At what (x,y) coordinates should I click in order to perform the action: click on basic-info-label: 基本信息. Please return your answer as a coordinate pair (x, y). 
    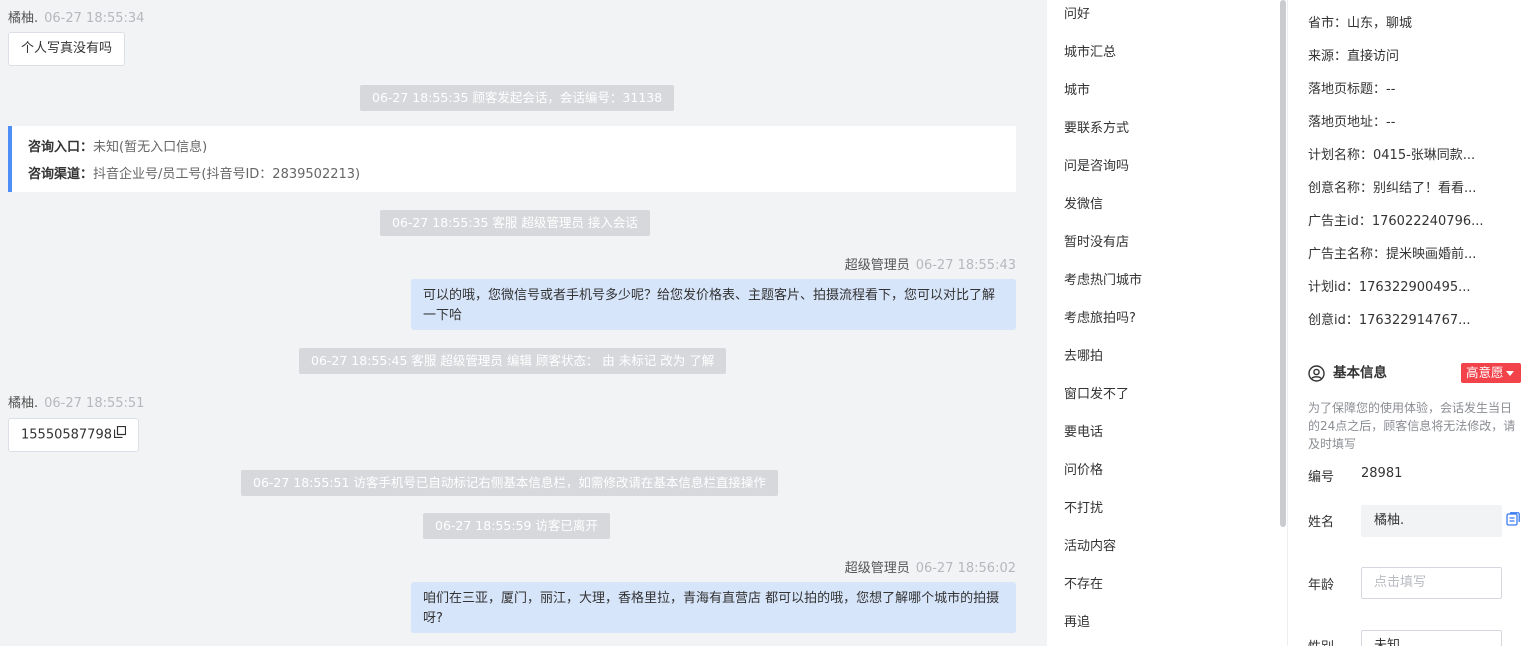
    Looking at the image, I should click on (1360, 373).